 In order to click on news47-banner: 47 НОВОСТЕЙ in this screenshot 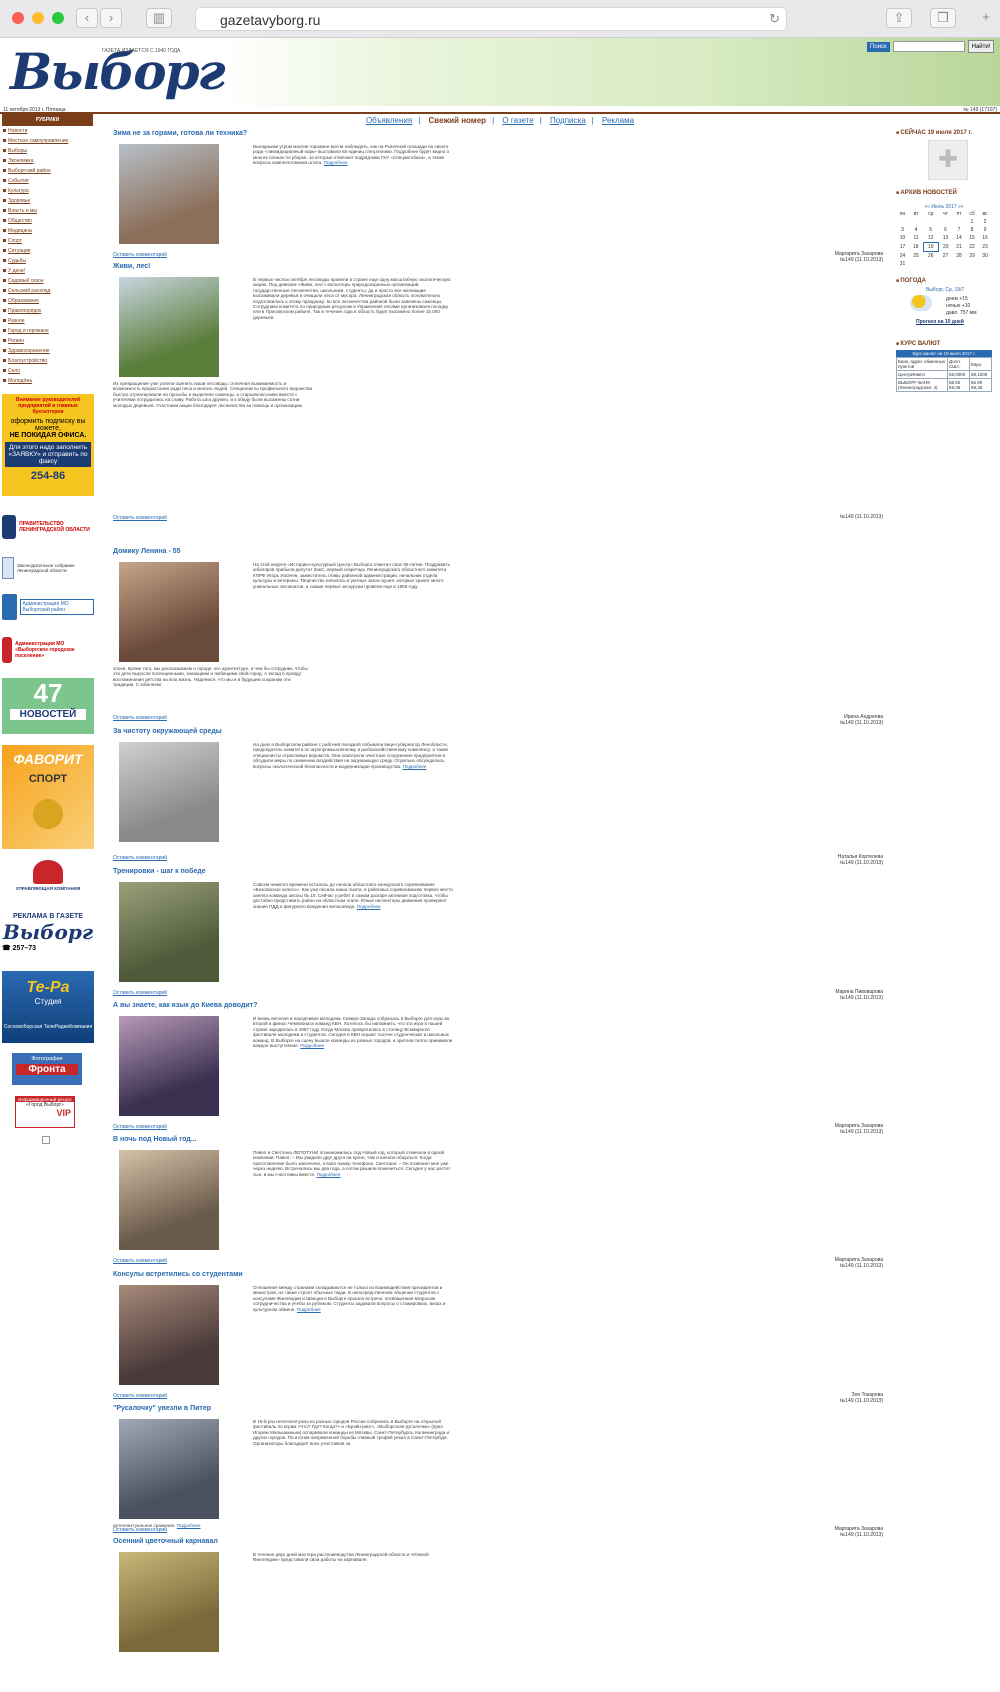, I will do `click(48, 706)`.